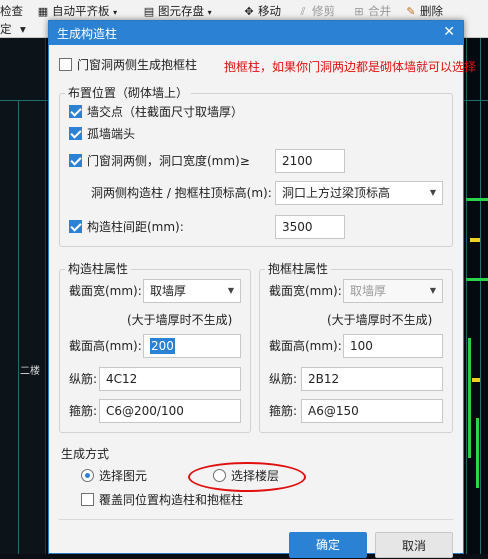  I want to click on struct-stirrup-input: C6@200/100, so click(170, 411).